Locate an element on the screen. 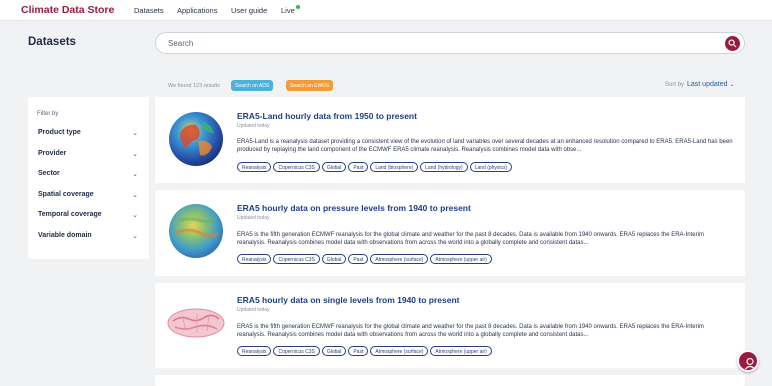 Image resolution: width=772 pixels, height=386 pixels. dataset-card is located at coordinates (450, 380).